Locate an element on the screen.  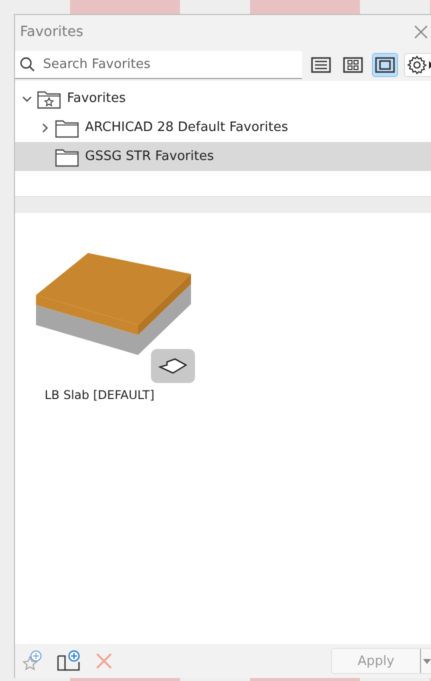
star-add-icon is located at coordinates (32, 661).